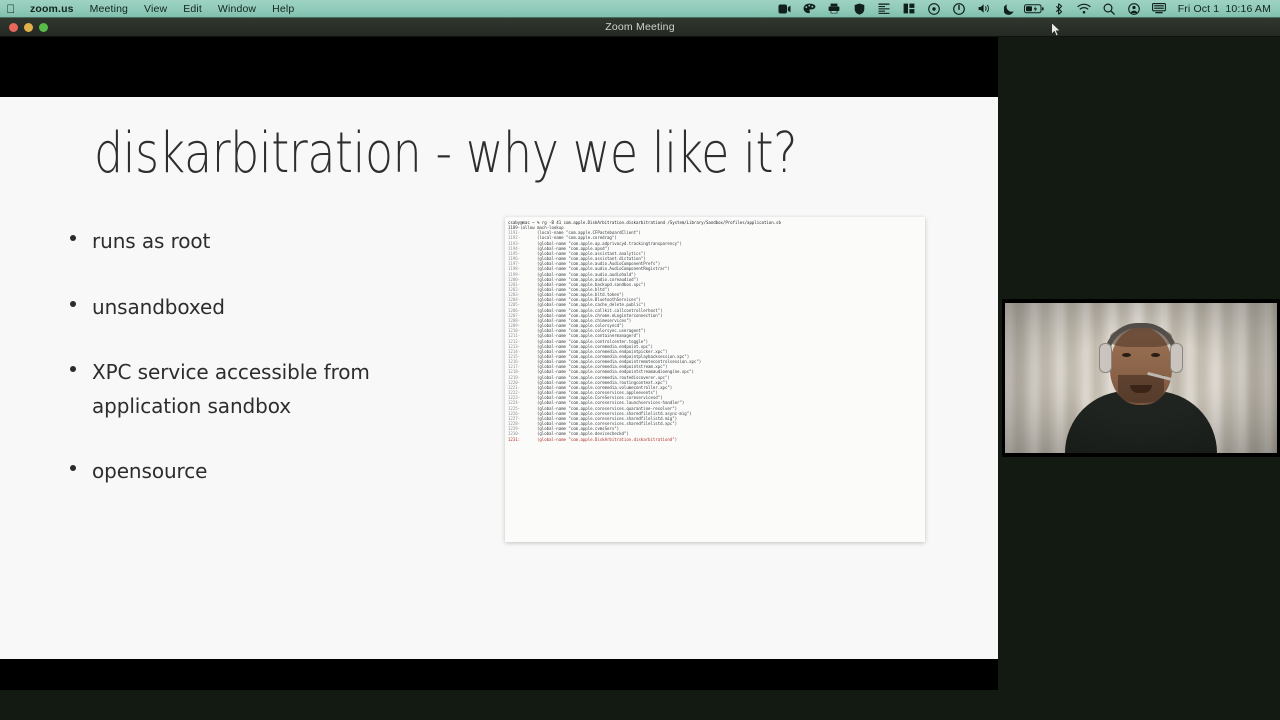 The width and height of the screenshot is (1280, 720). I want to click on volume-icon, so click(984, 9).